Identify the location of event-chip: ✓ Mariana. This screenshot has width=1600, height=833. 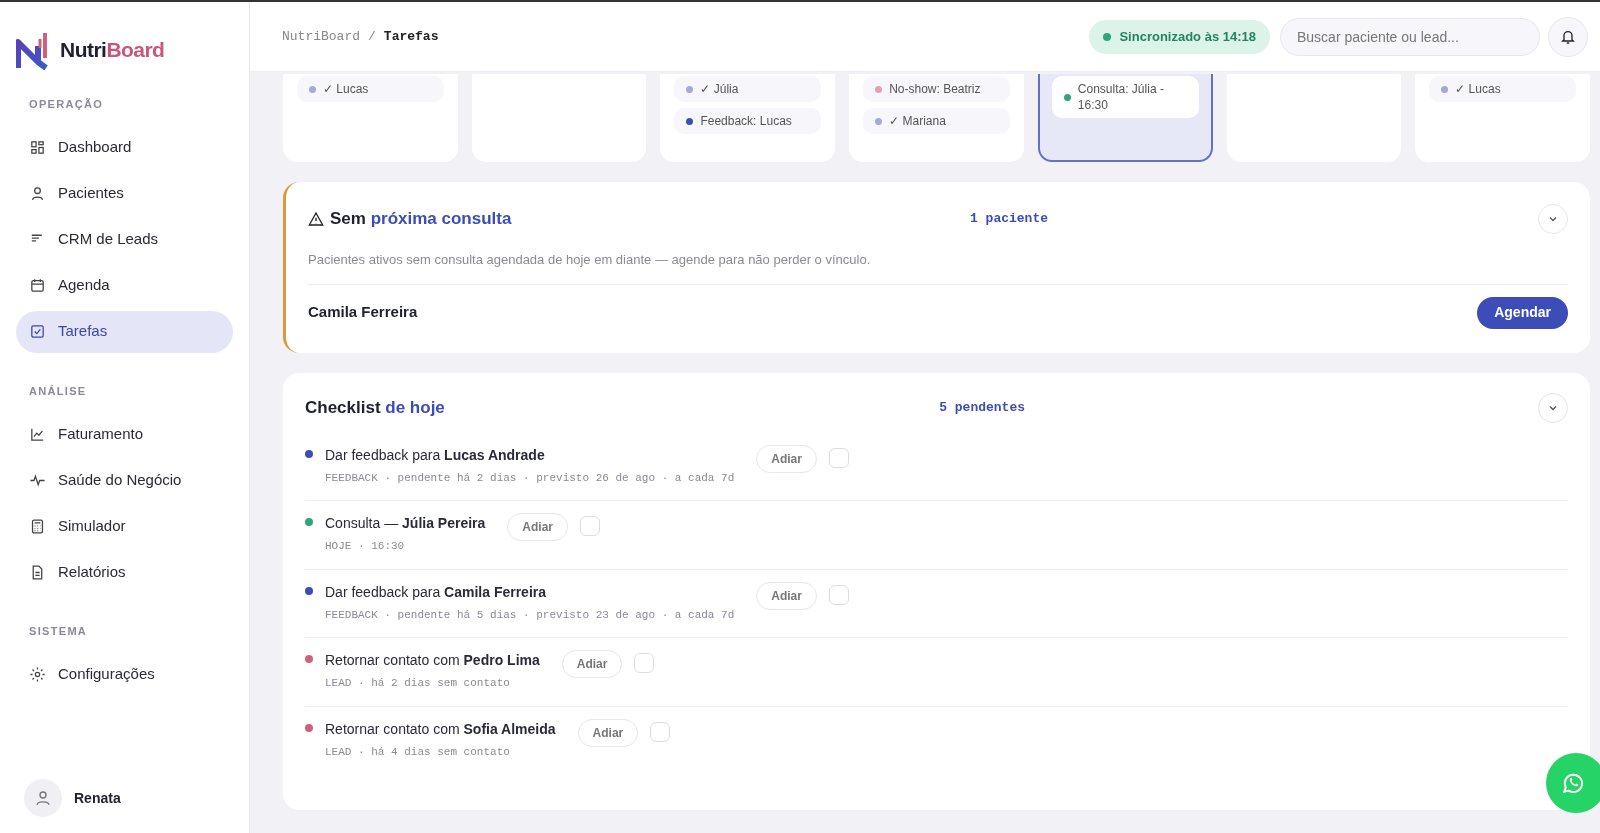
(936, 121).